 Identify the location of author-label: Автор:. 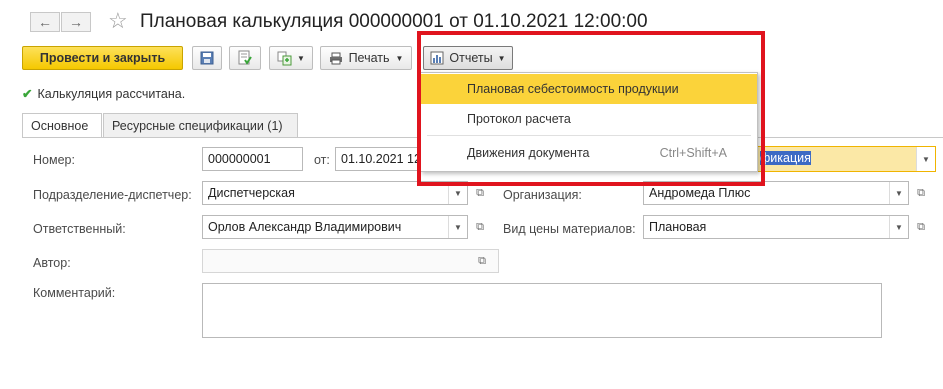
(52, 263).